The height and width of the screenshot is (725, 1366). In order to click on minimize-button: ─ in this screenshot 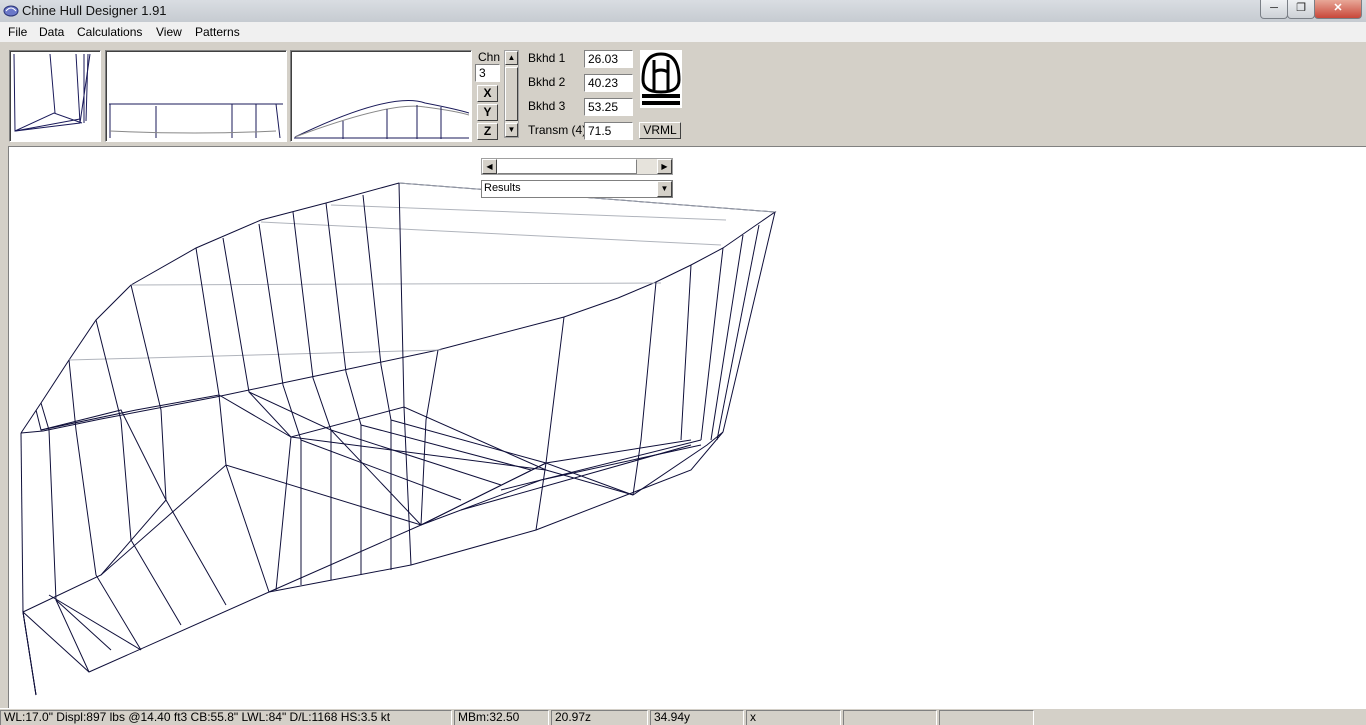, I will do `click(1274, 9)`.